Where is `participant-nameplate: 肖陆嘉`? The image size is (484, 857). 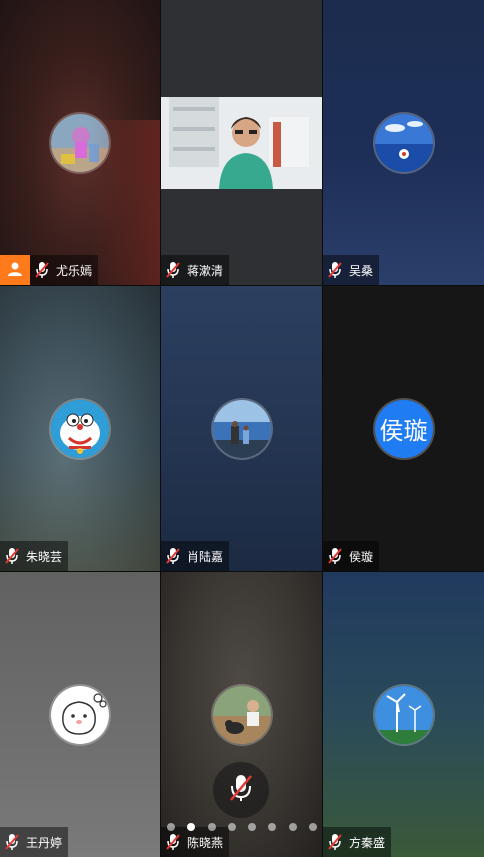
participant-nameplate: 肖陆嘉 is located at coordinates (195, 556).